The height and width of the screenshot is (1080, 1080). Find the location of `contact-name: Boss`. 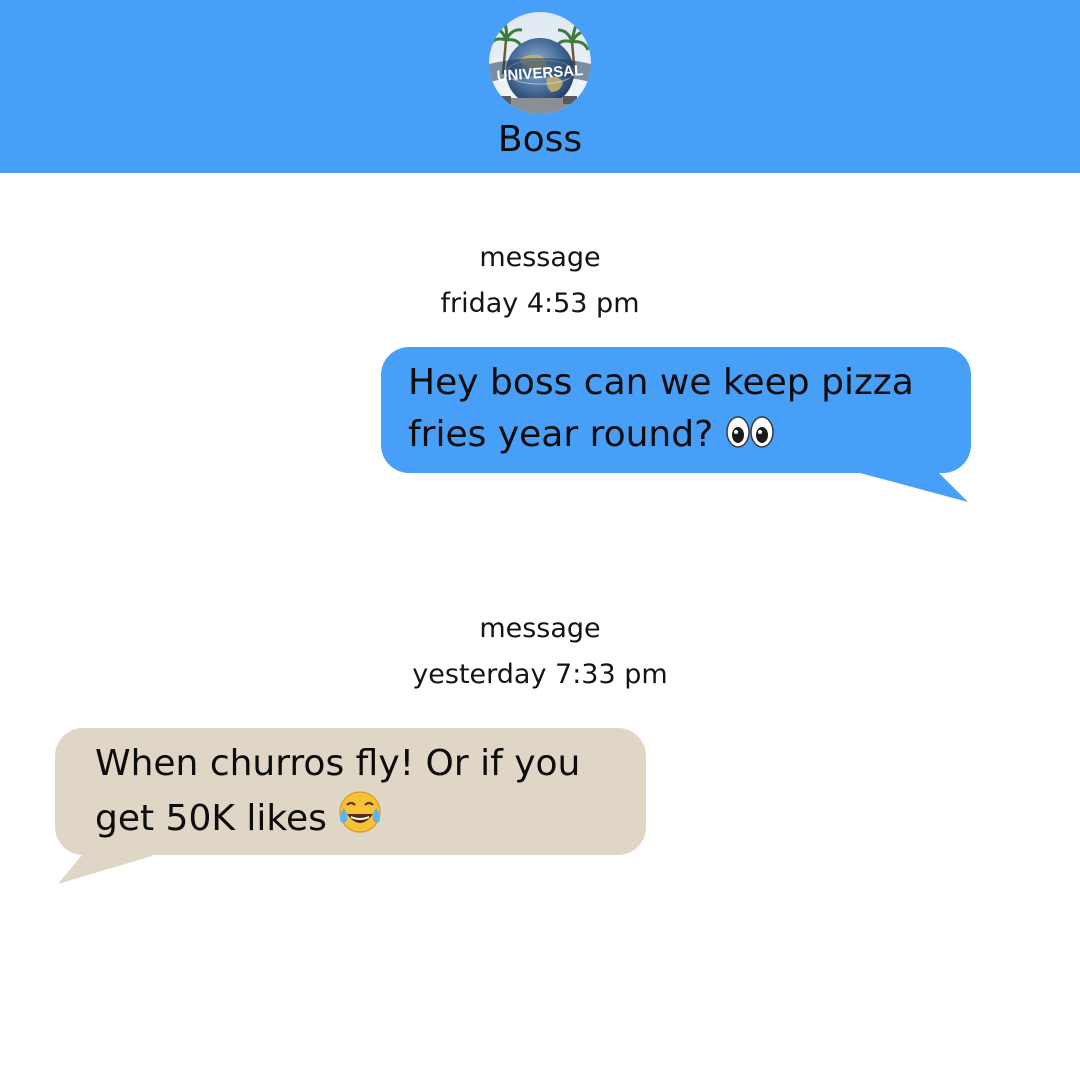

contact-name: Boss is located at coordinates (540, 140).